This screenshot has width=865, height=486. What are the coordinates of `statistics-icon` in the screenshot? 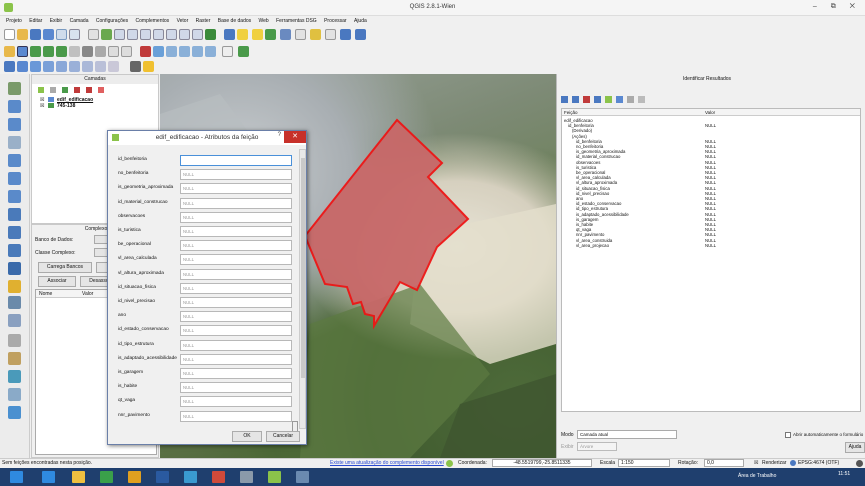 It's located at (300, 34).